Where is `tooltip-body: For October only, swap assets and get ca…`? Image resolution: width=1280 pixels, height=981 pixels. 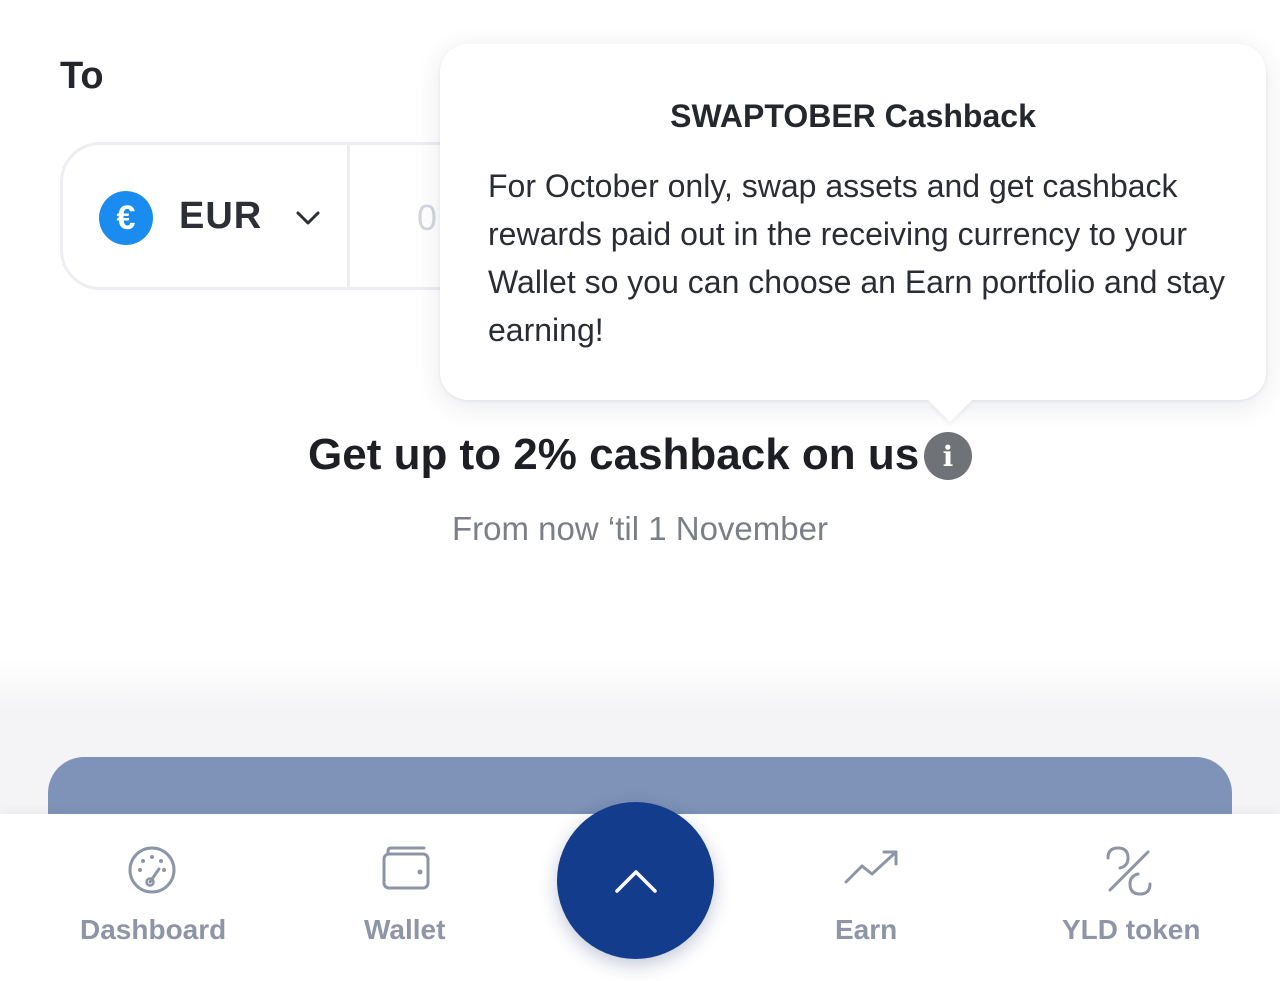 tooltip-body: For October only, swap assets and get ca… is located at coordinates (857, 258).